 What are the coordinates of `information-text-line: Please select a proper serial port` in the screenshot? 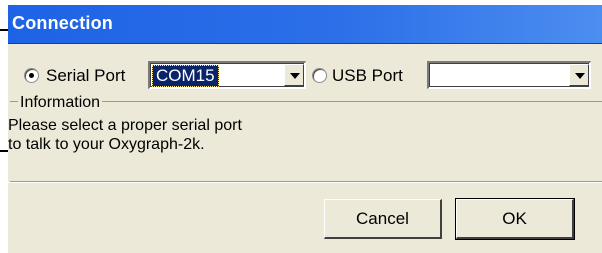 It's located at (125, 125).